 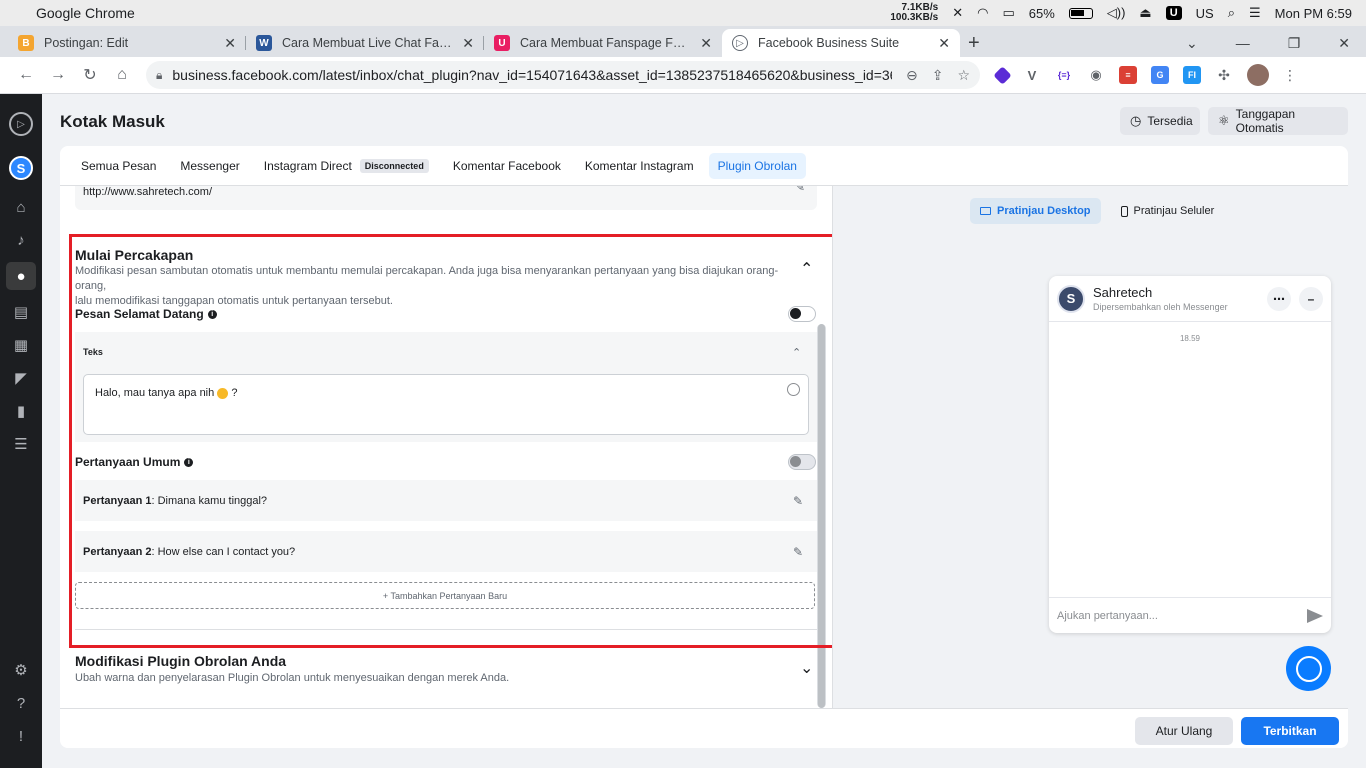 What do you see at coordinates (1308, 668) in the screenshot?
I see `messenger-launcher-button` at bounding box center [1308, 668].